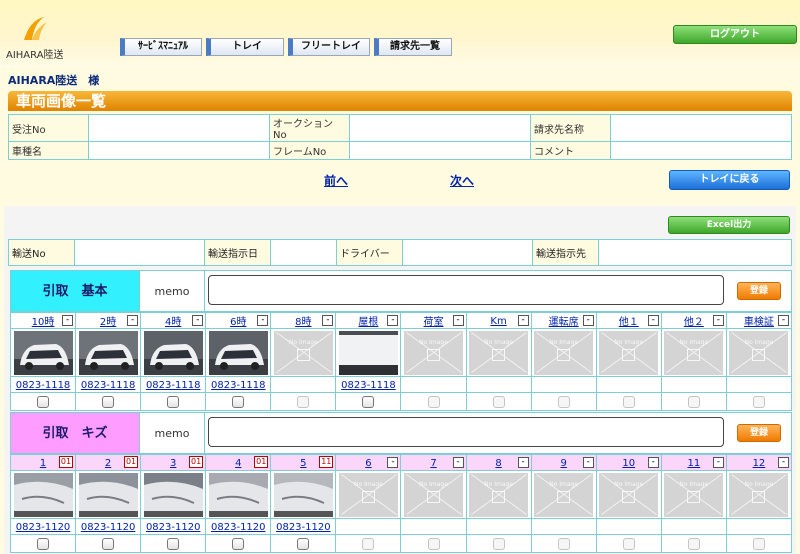 The image size is (800, 554). Describe the element at coordinates (759, 322) in the screenshot. I see `photo-slot-link: 車検証` at that location.